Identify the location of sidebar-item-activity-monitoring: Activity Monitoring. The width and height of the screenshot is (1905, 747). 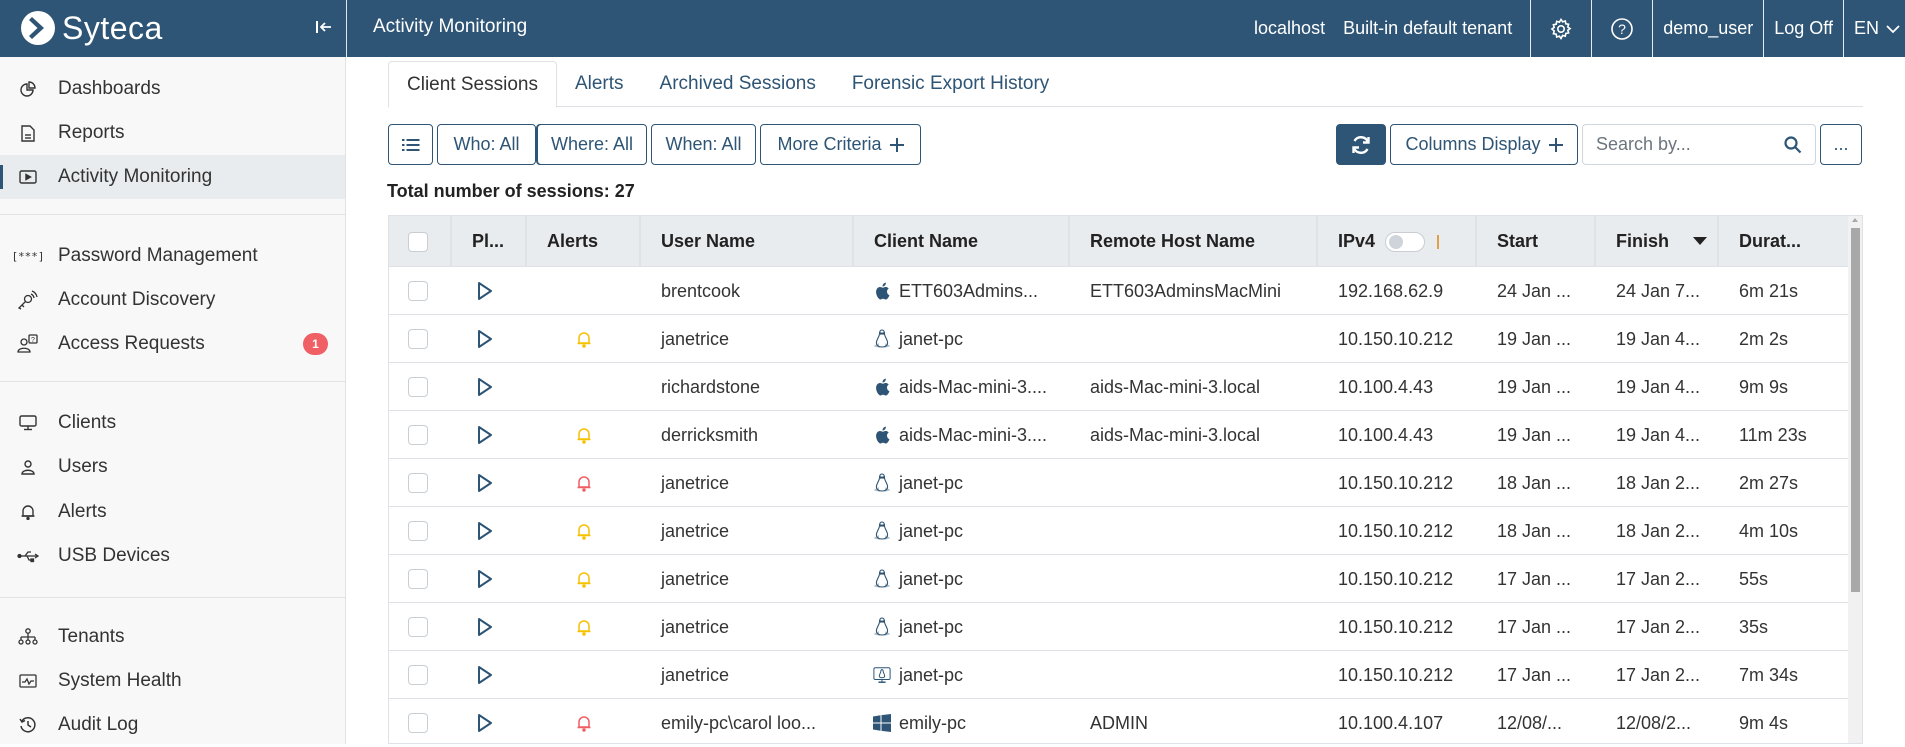
(172, 177).